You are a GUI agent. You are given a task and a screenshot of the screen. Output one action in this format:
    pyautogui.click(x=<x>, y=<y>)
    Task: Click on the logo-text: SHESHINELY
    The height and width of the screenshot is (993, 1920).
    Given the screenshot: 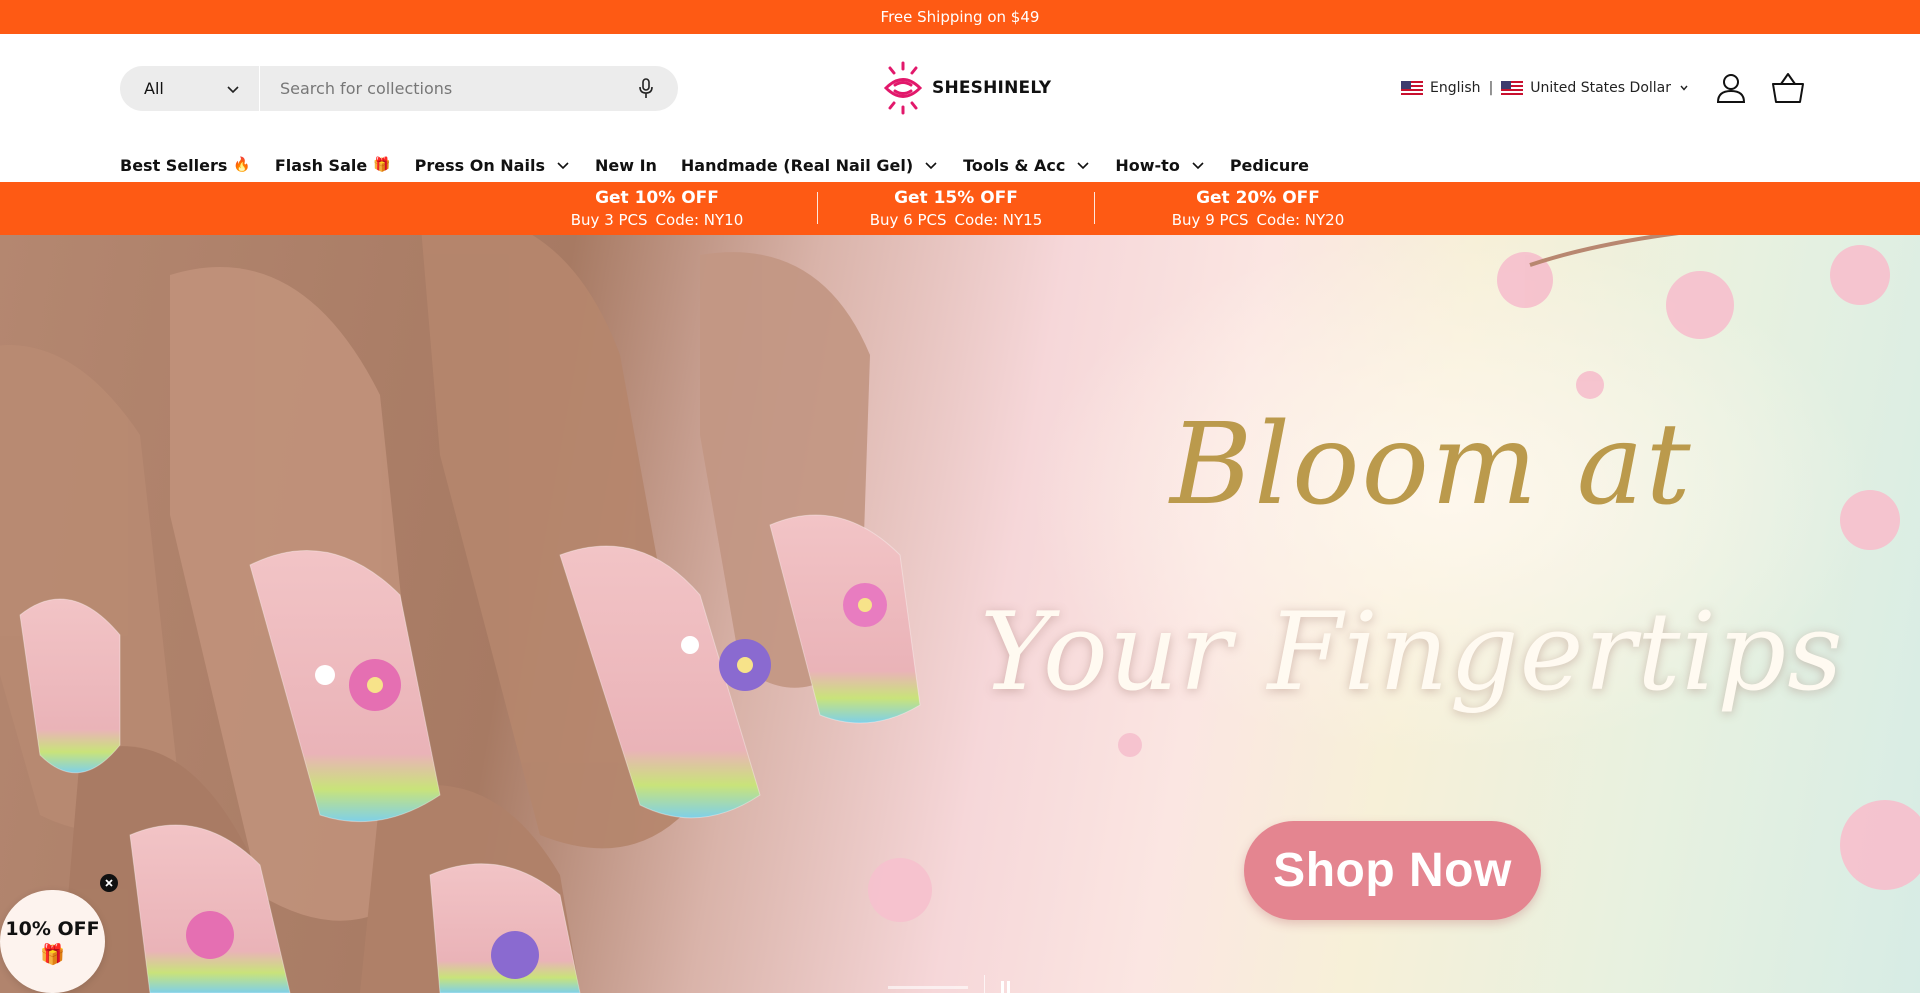 What is the action you would take?
    pyautogui.click(x=992, y=88)
    